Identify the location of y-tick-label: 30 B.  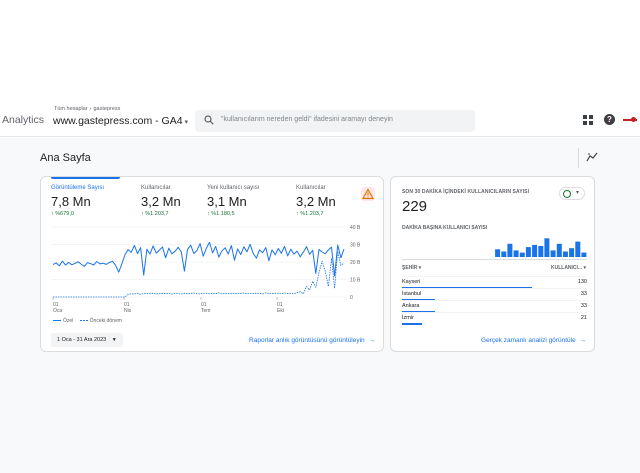
(355, 245).